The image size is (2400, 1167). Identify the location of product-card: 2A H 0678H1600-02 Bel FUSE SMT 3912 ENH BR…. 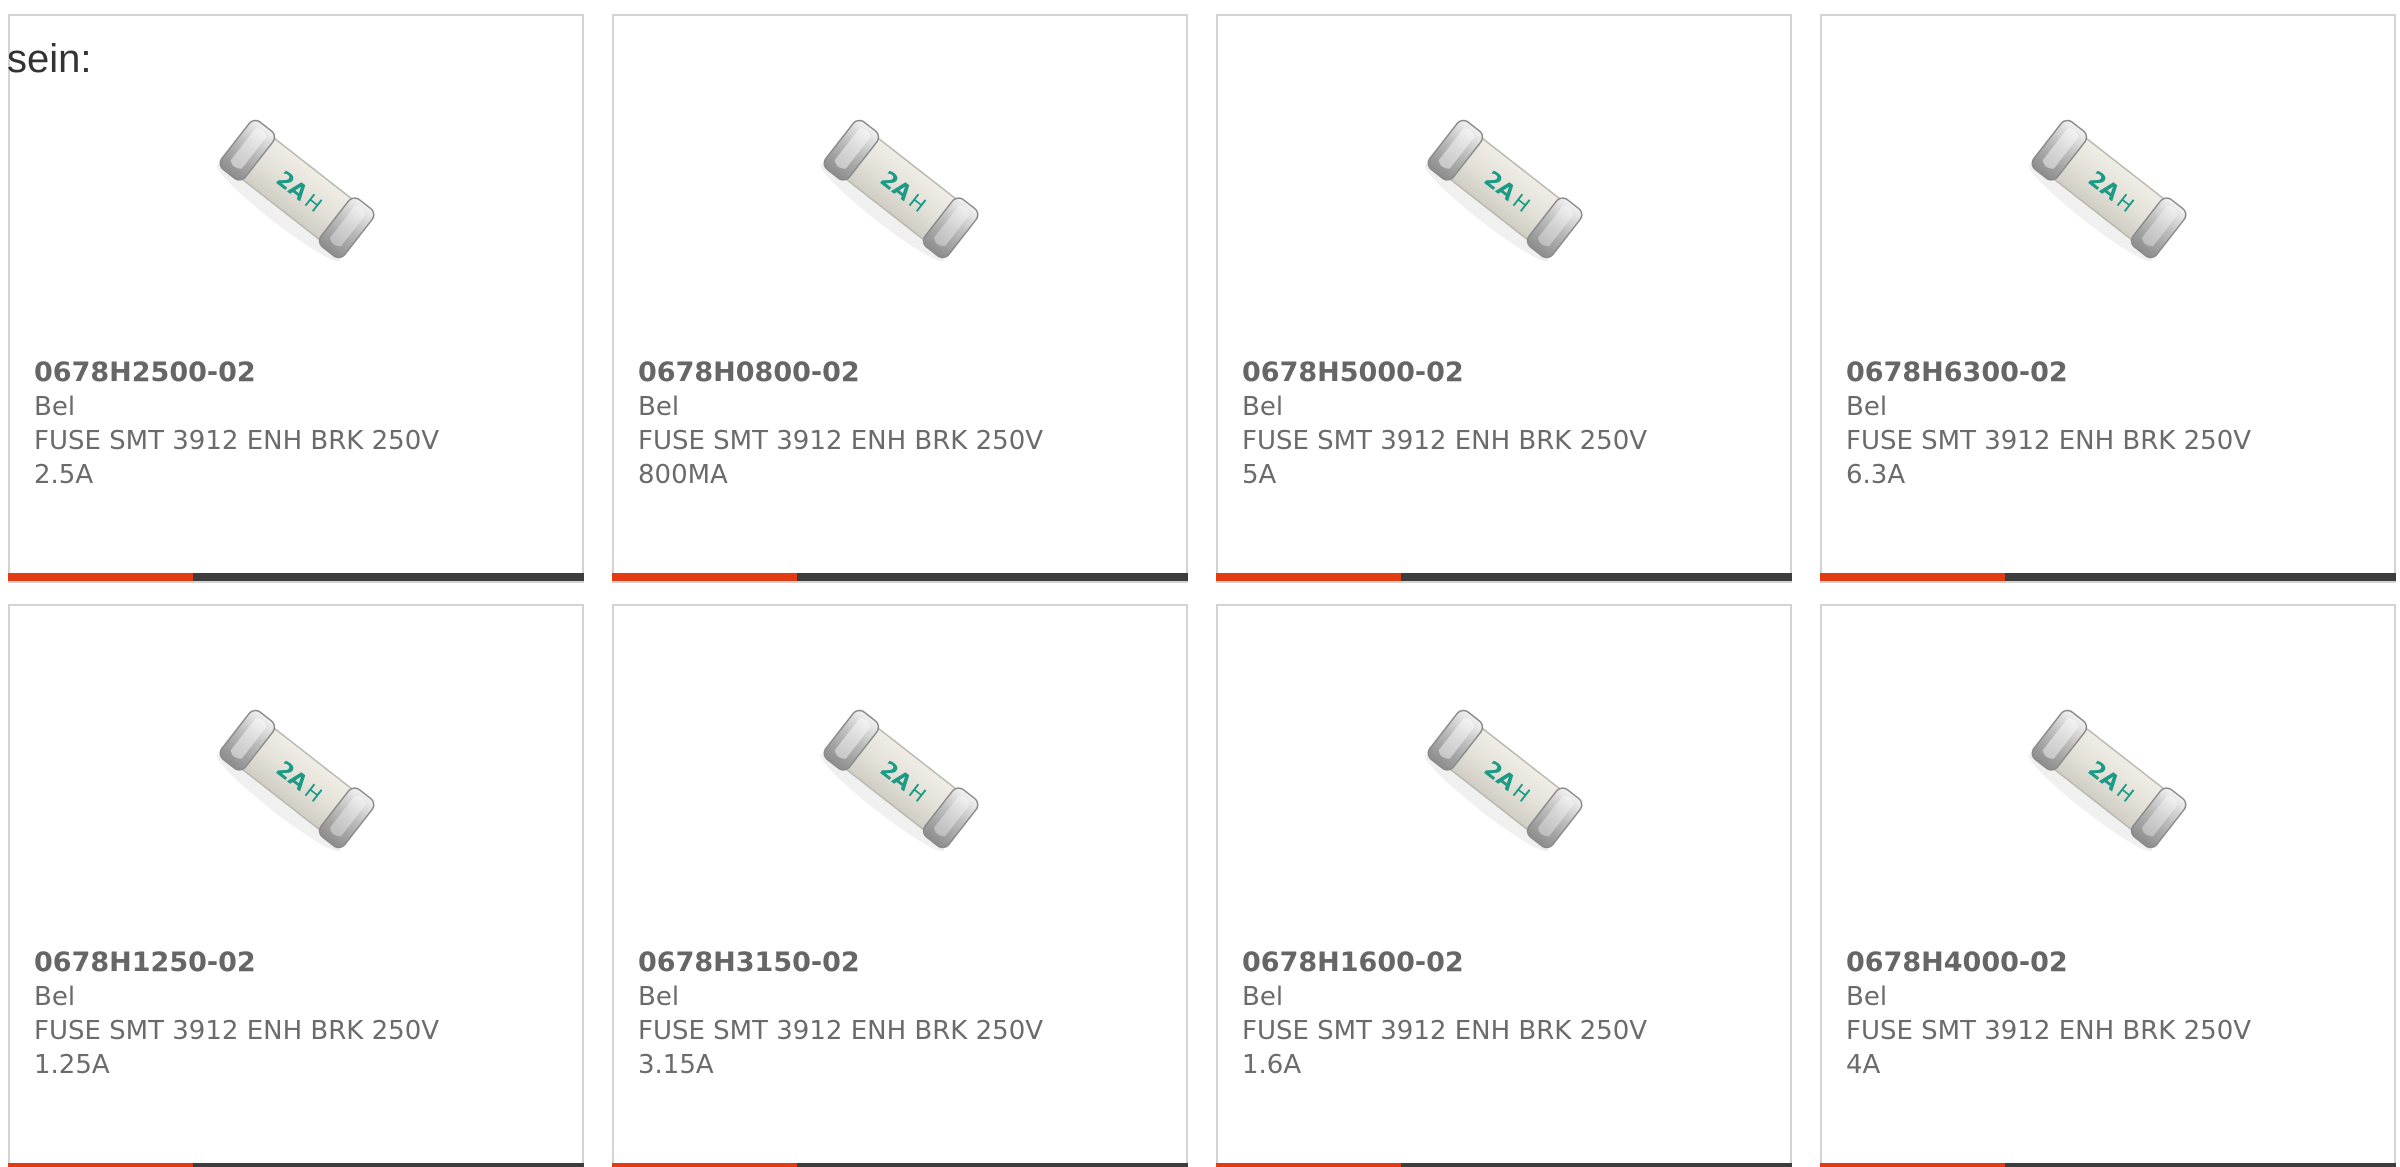
(1504, 885).